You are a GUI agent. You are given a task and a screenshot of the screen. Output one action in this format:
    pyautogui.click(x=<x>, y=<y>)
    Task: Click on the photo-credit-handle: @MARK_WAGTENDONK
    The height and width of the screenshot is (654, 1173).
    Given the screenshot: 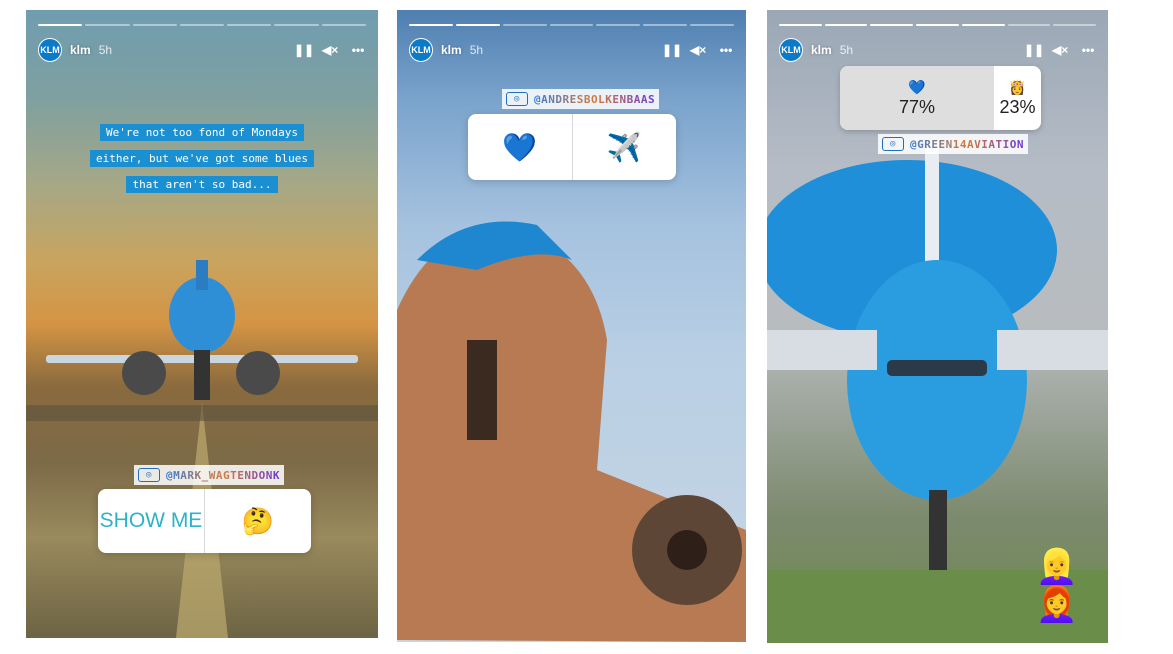 What is the action you would take?
    pyautogui.click(x=223, y=475)
    